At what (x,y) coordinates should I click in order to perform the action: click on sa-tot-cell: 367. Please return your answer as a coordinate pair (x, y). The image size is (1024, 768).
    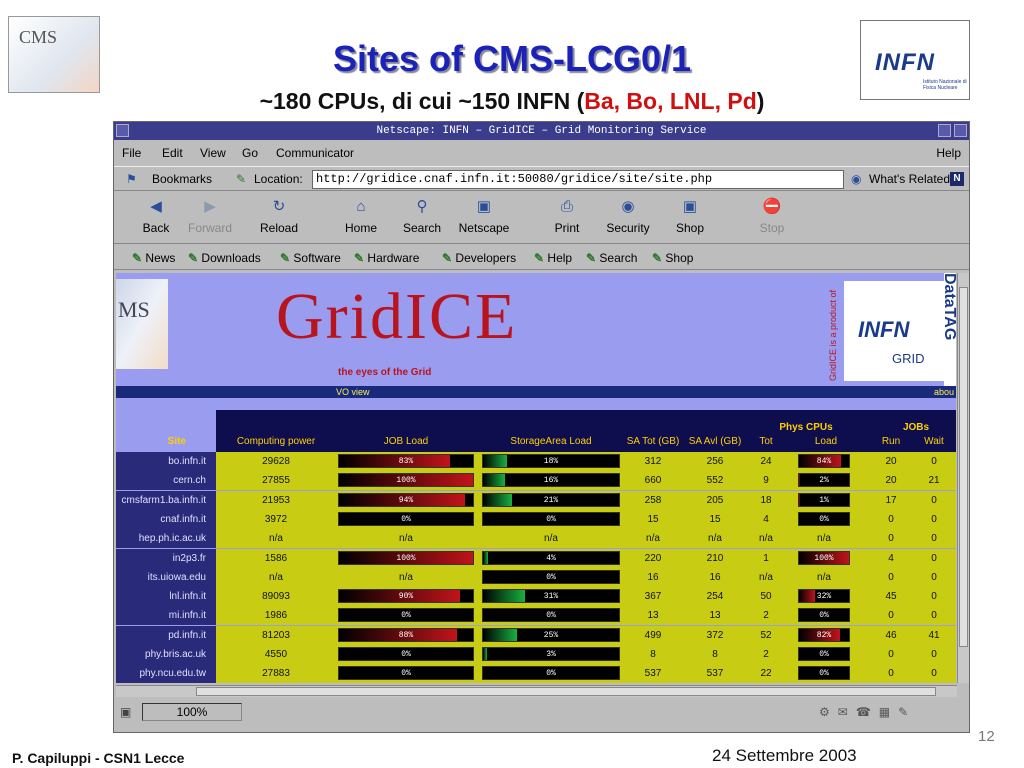
    Looking at the image, I should click on (653, 596).